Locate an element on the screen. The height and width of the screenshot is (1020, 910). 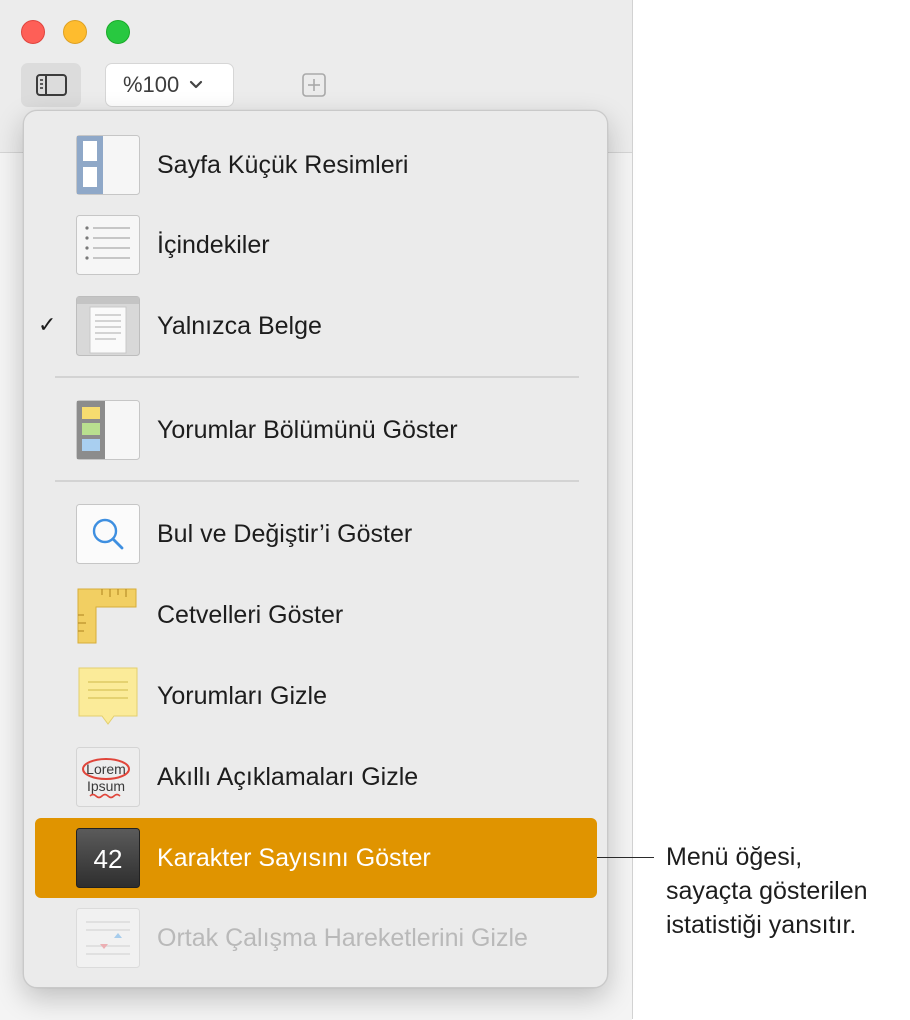
callout-line-2: sayaçta gösterilen is located at coordinates (767, 891).